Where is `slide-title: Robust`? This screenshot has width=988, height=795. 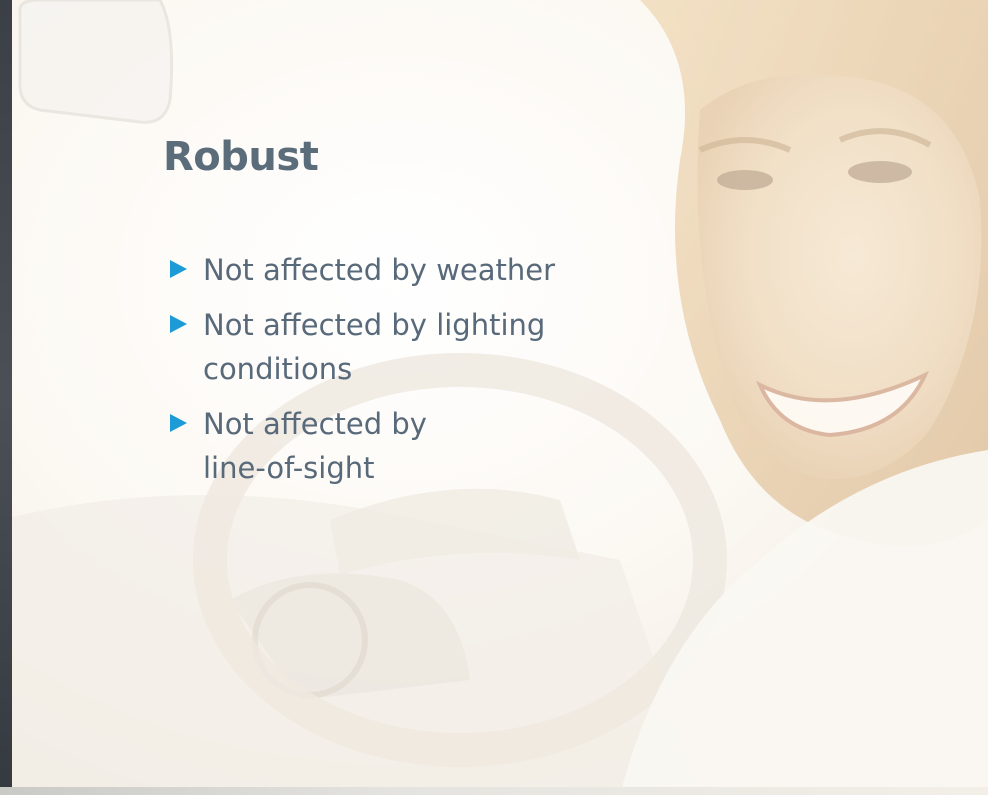 slide-title: Robust is located at coordinates (241, 157).